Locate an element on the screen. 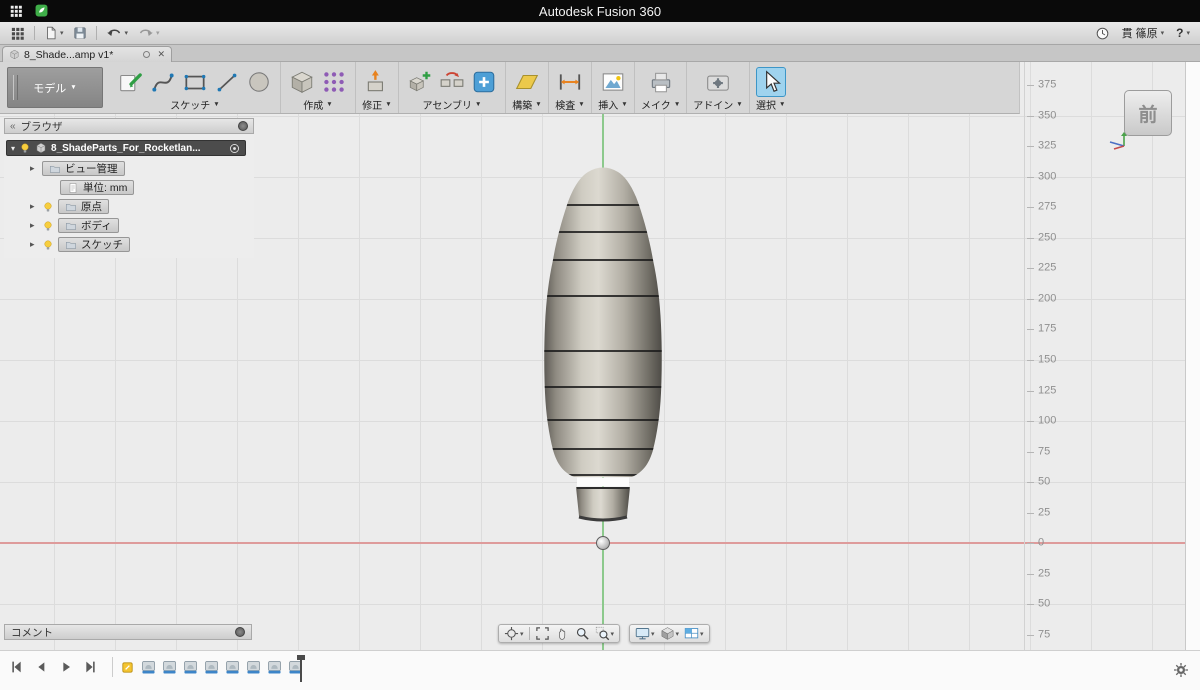 Image resolution: width=1200 pixels, height=690 pixels. workspace-switcher: モデル ▼ is located at coordinates (55, 87).